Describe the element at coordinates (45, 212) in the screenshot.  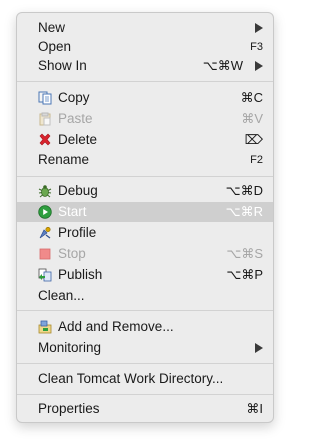
I see `start-play-icon` at that location.